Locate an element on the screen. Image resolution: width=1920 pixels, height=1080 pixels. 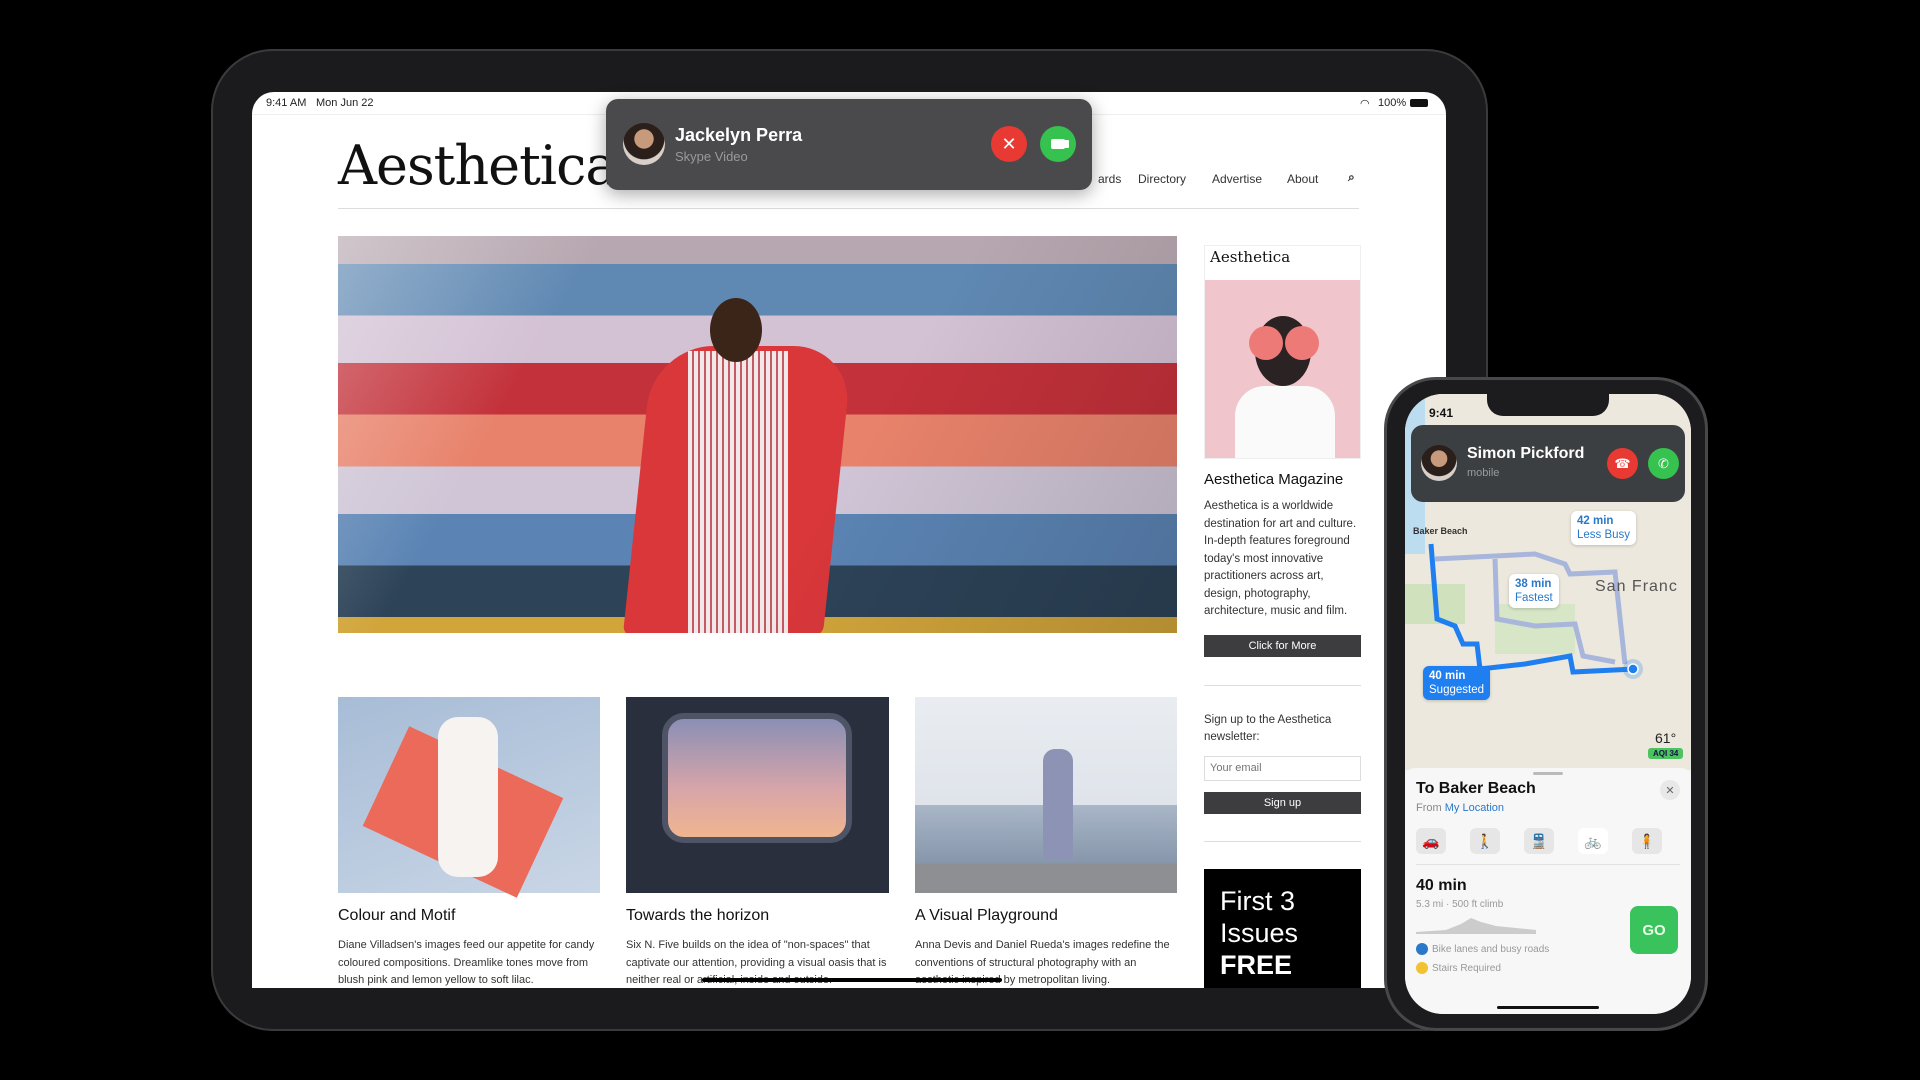
white-figure is located at coordinates (468, 797).